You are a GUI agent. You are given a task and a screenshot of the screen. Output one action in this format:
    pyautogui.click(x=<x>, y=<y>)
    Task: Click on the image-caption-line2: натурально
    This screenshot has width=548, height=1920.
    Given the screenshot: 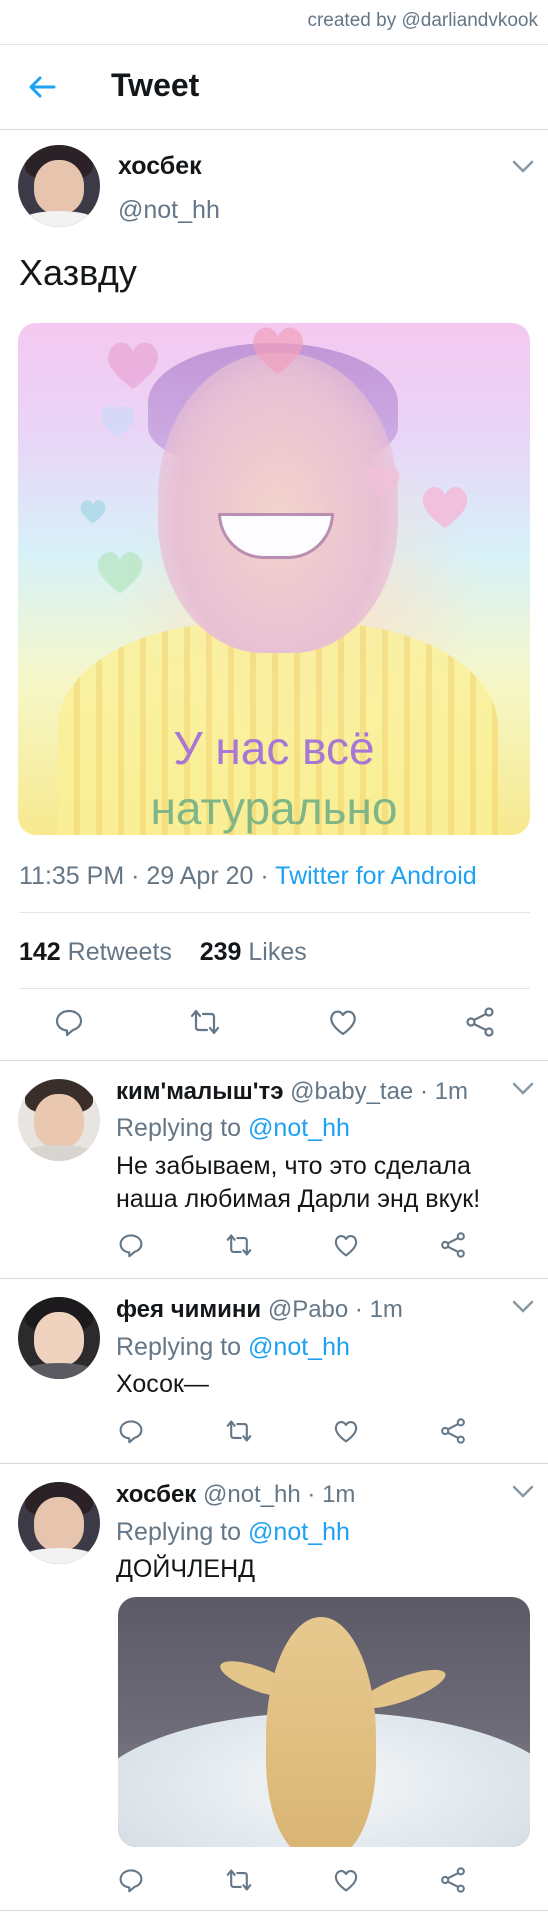 What is the action you would take?
    pyautogui.click(x=274, y=808)
    